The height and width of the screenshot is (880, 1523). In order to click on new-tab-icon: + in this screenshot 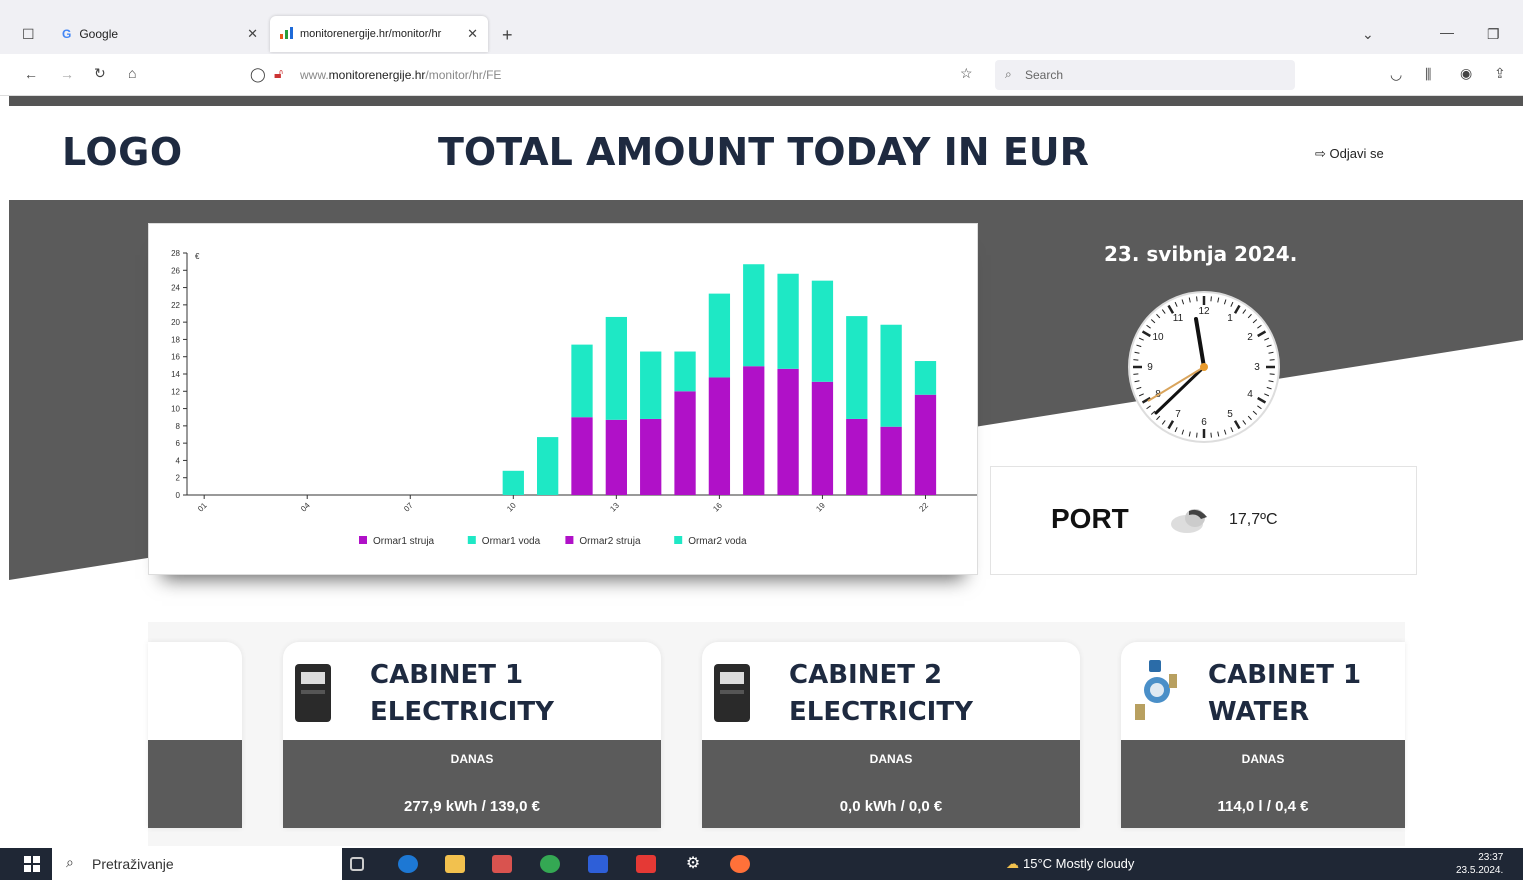, I will do `click(507, 35)`.